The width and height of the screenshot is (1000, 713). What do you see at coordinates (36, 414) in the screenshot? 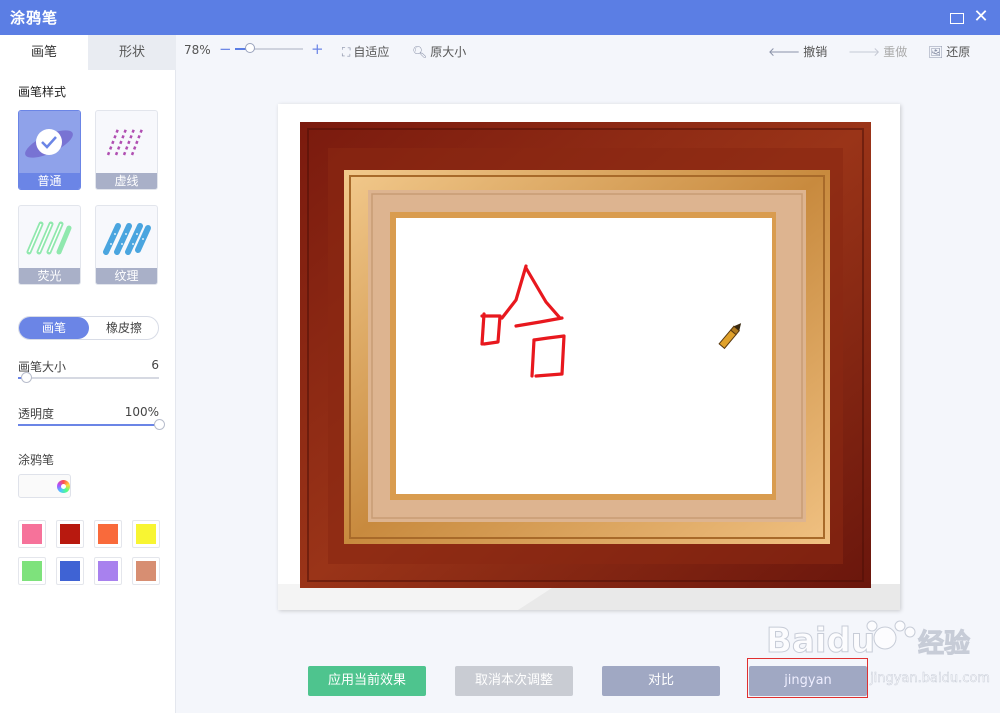
I see `opacity-label: 透明度` at bounding box center [36, 414].